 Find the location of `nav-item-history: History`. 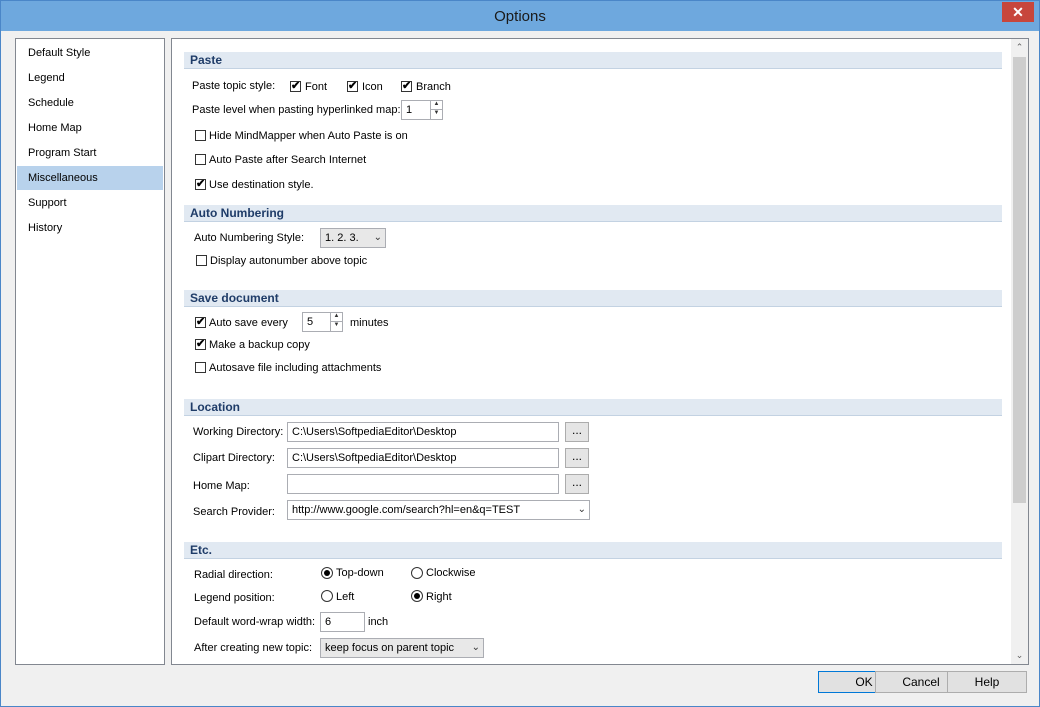

nav-item-history: History is located at coordinates (90, 228).